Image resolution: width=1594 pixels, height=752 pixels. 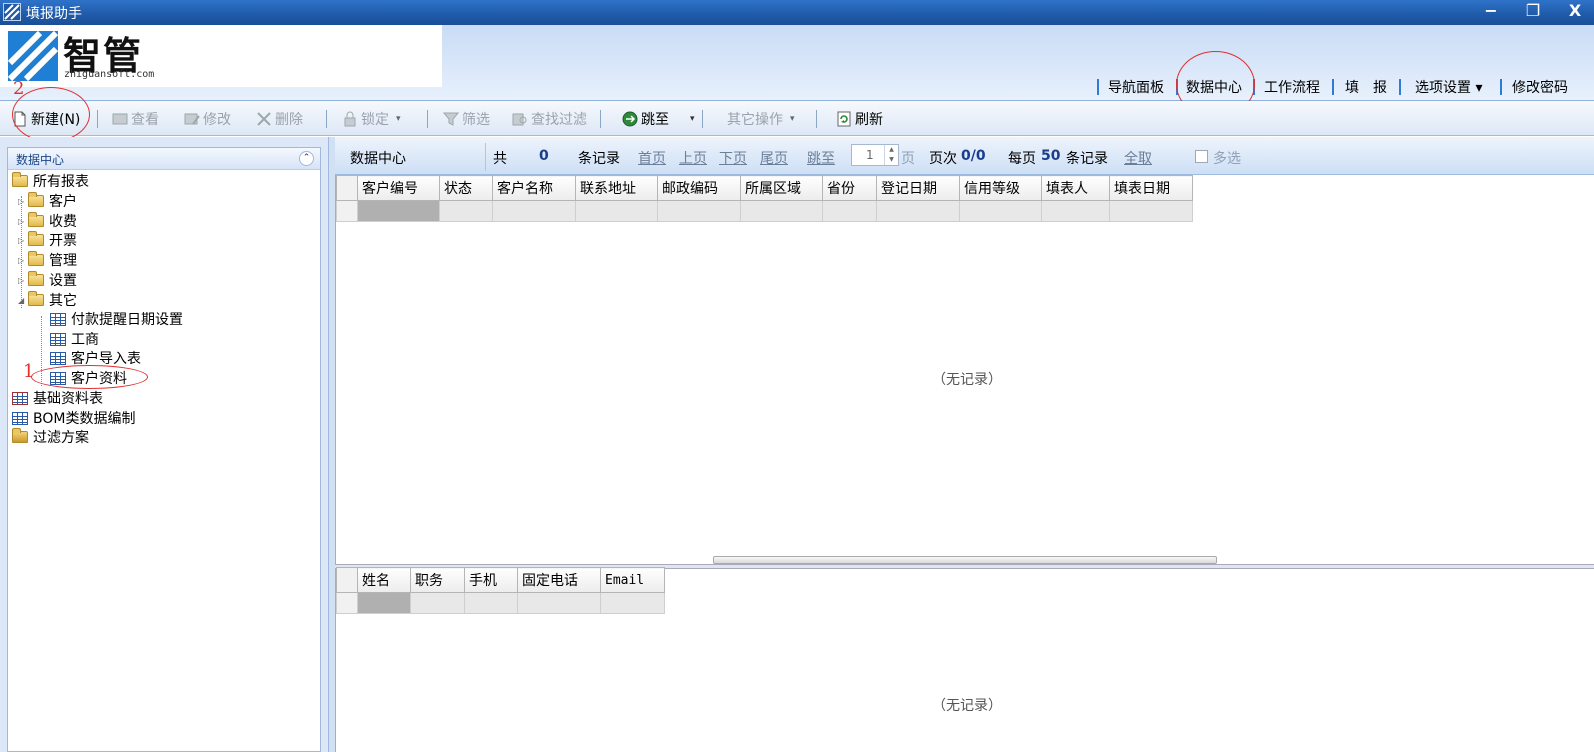 I want to click on column-header: 职务, so click(x=437, y=580).